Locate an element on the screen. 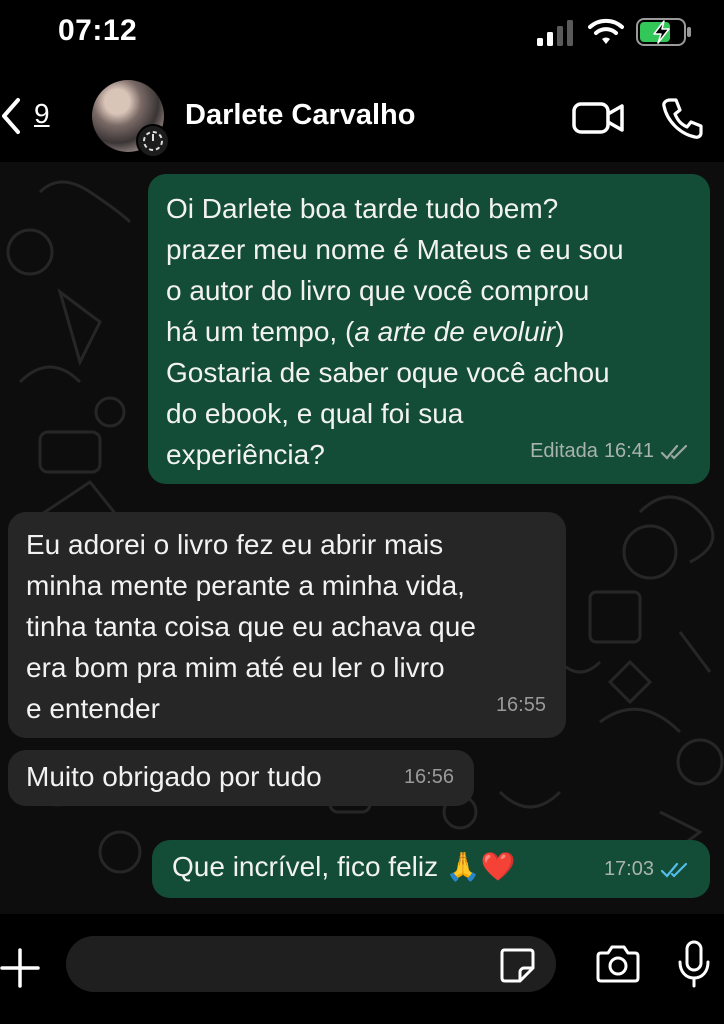 This screenshot has height=1024, width=724. wifi-icon is located at coordinates (606, 31).